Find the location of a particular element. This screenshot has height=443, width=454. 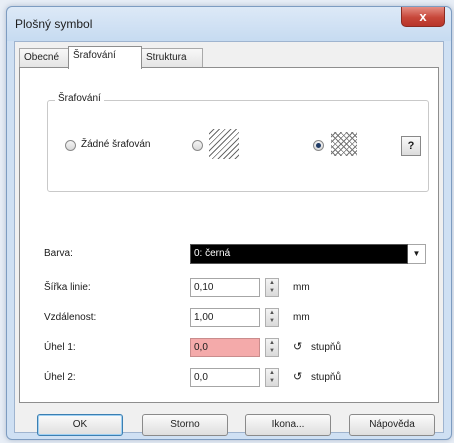

angle2-input: 0,0 is located at coordinates (225, 377).